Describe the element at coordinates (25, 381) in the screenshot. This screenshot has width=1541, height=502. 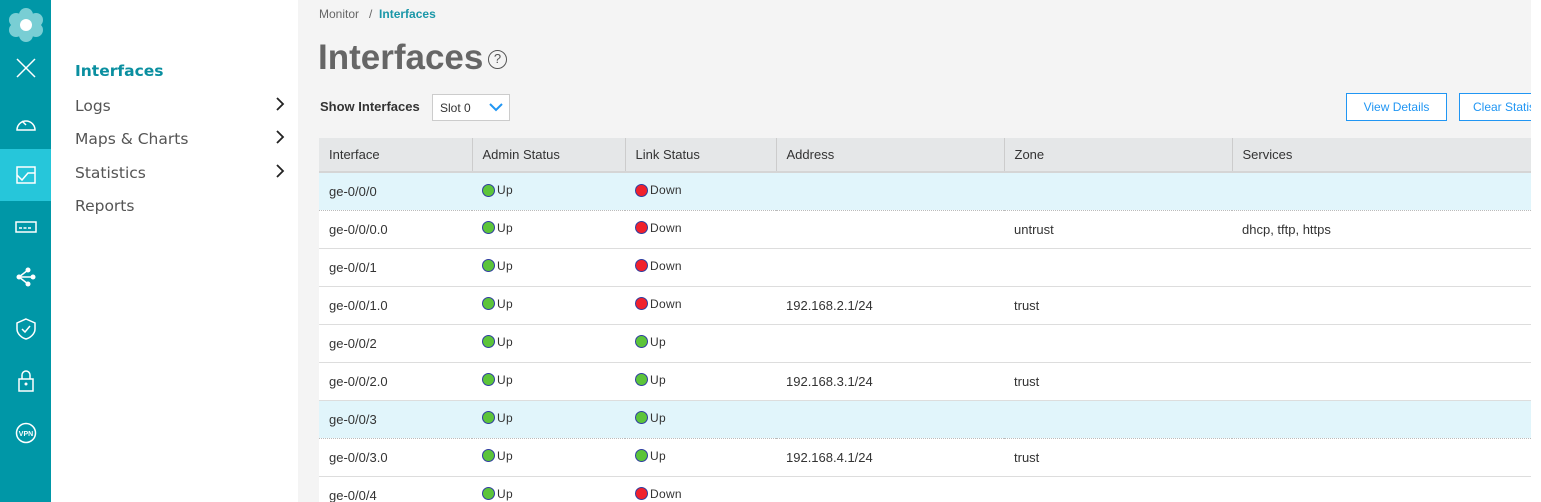
I see `lock-icon` at that location.